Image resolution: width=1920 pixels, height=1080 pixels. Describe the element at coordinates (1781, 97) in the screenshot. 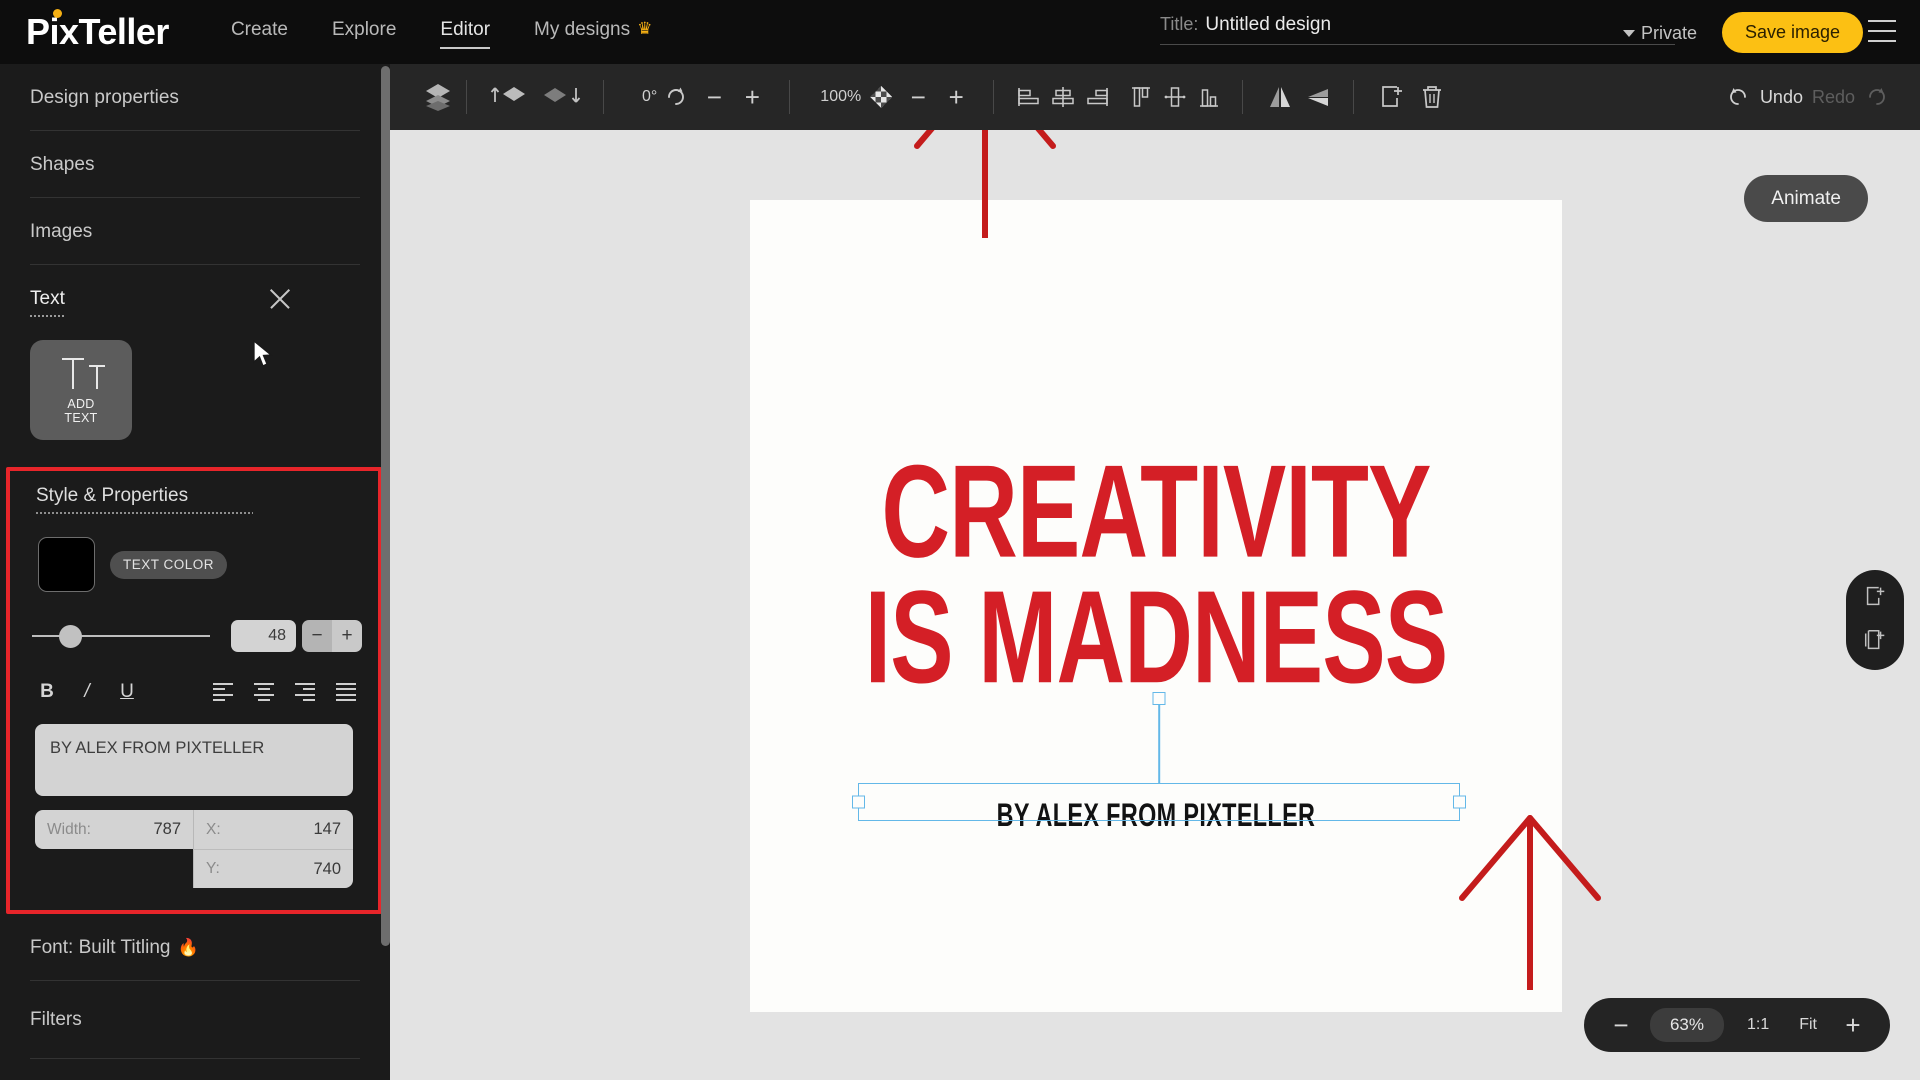

I see `undo-button: Undo` at that location.